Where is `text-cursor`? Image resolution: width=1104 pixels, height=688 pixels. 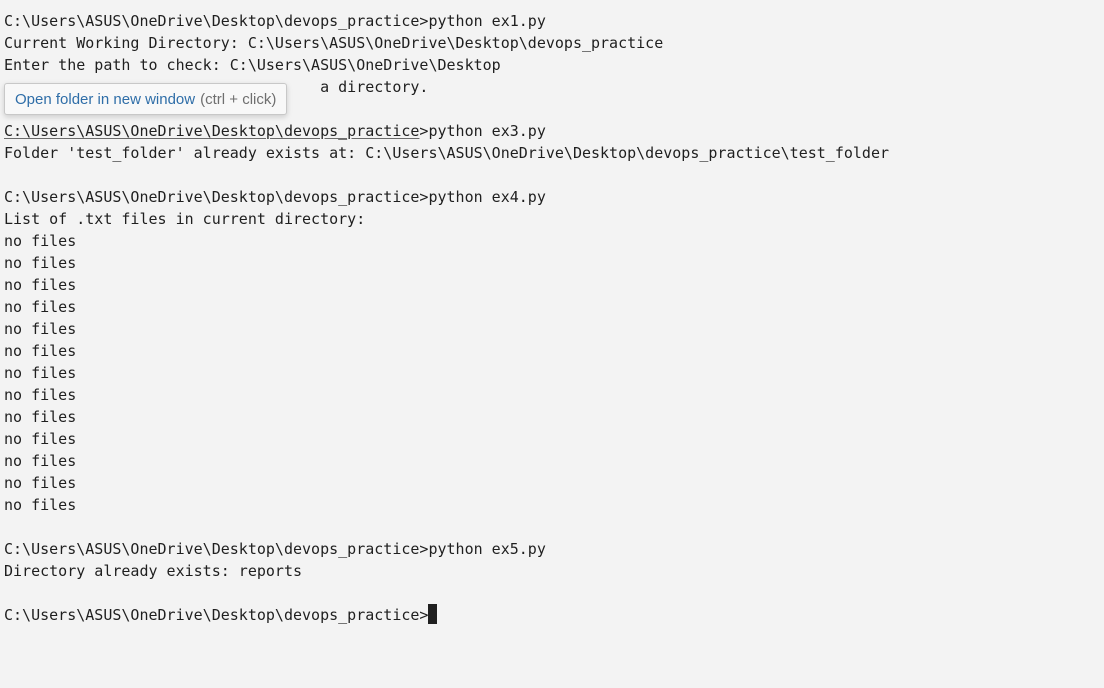 text-cursor is located at coordinates (433, 614).